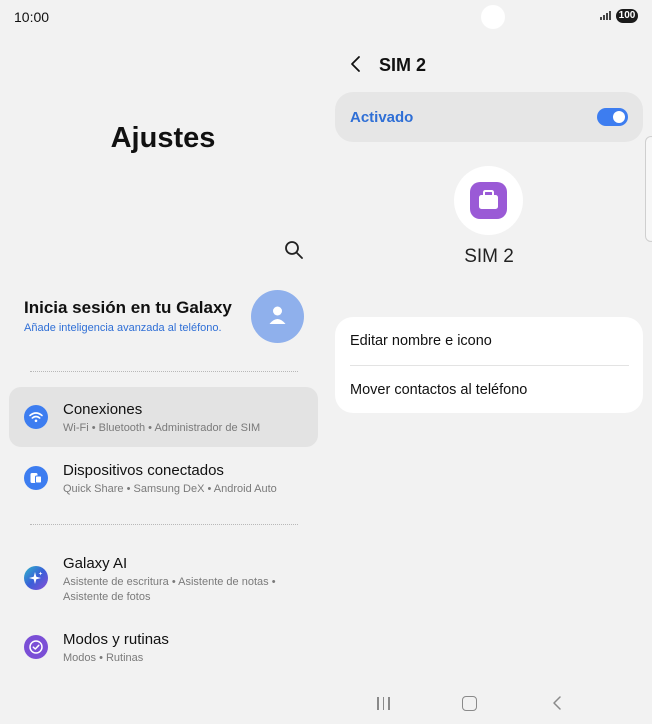 The width and height of the screenshot is (652, 724). I want to click on toggle-knob, so click(619, 117).